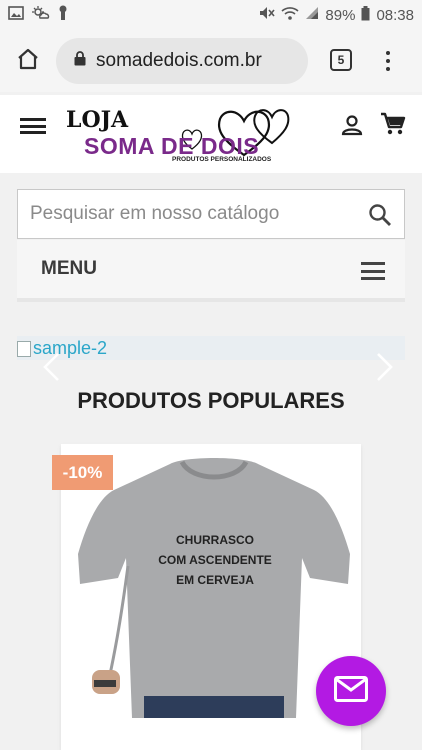 The width and height of the screenshot is (422, 750). I want to click on chevron-left-icon, so click(52, 369).